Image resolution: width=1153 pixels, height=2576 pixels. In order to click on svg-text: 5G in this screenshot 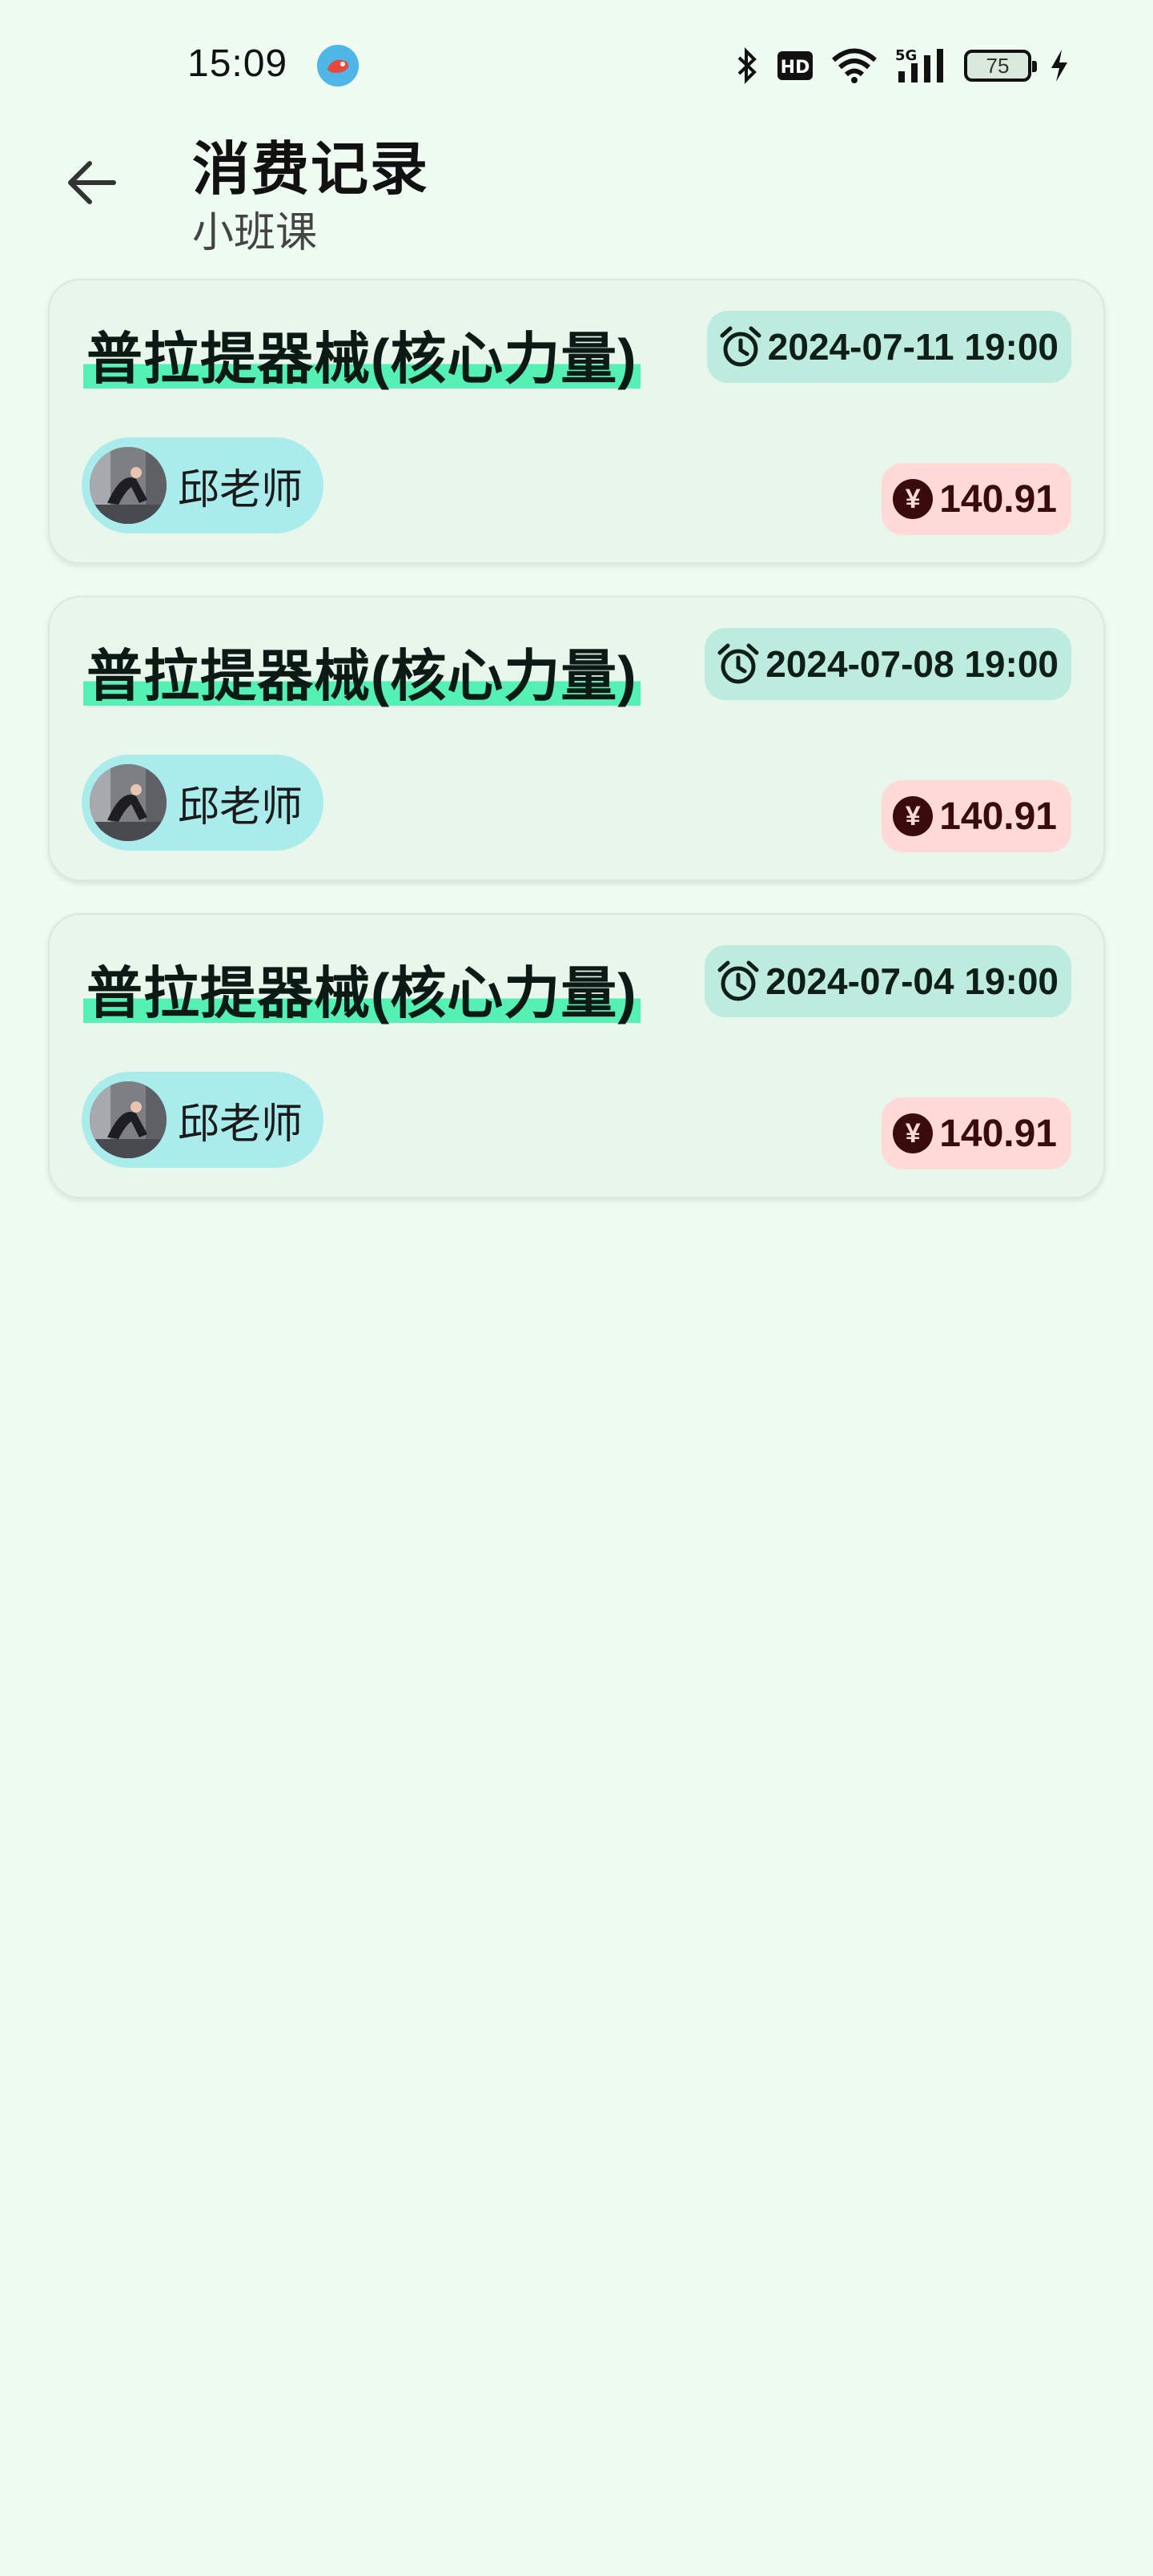, I will do `click(906, 55)`.